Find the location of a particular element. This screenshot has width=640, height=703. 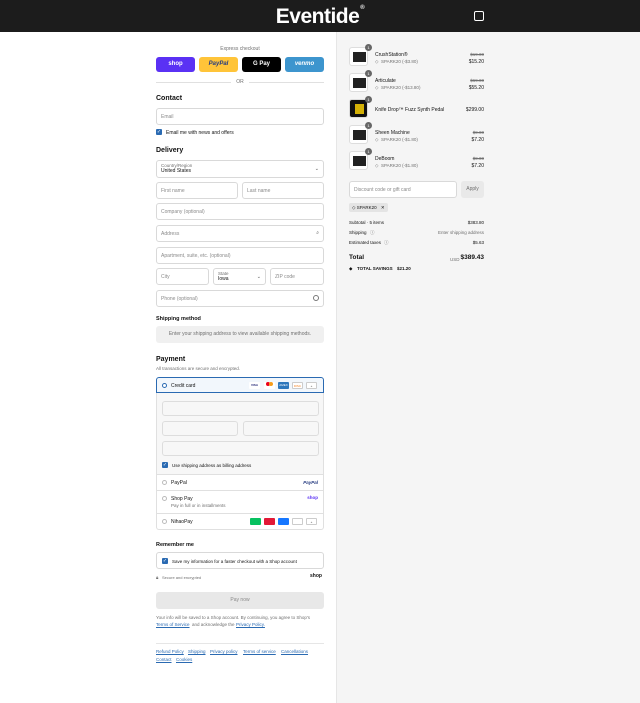

zip-field: ZIP code is located at coordinates (297, 276).